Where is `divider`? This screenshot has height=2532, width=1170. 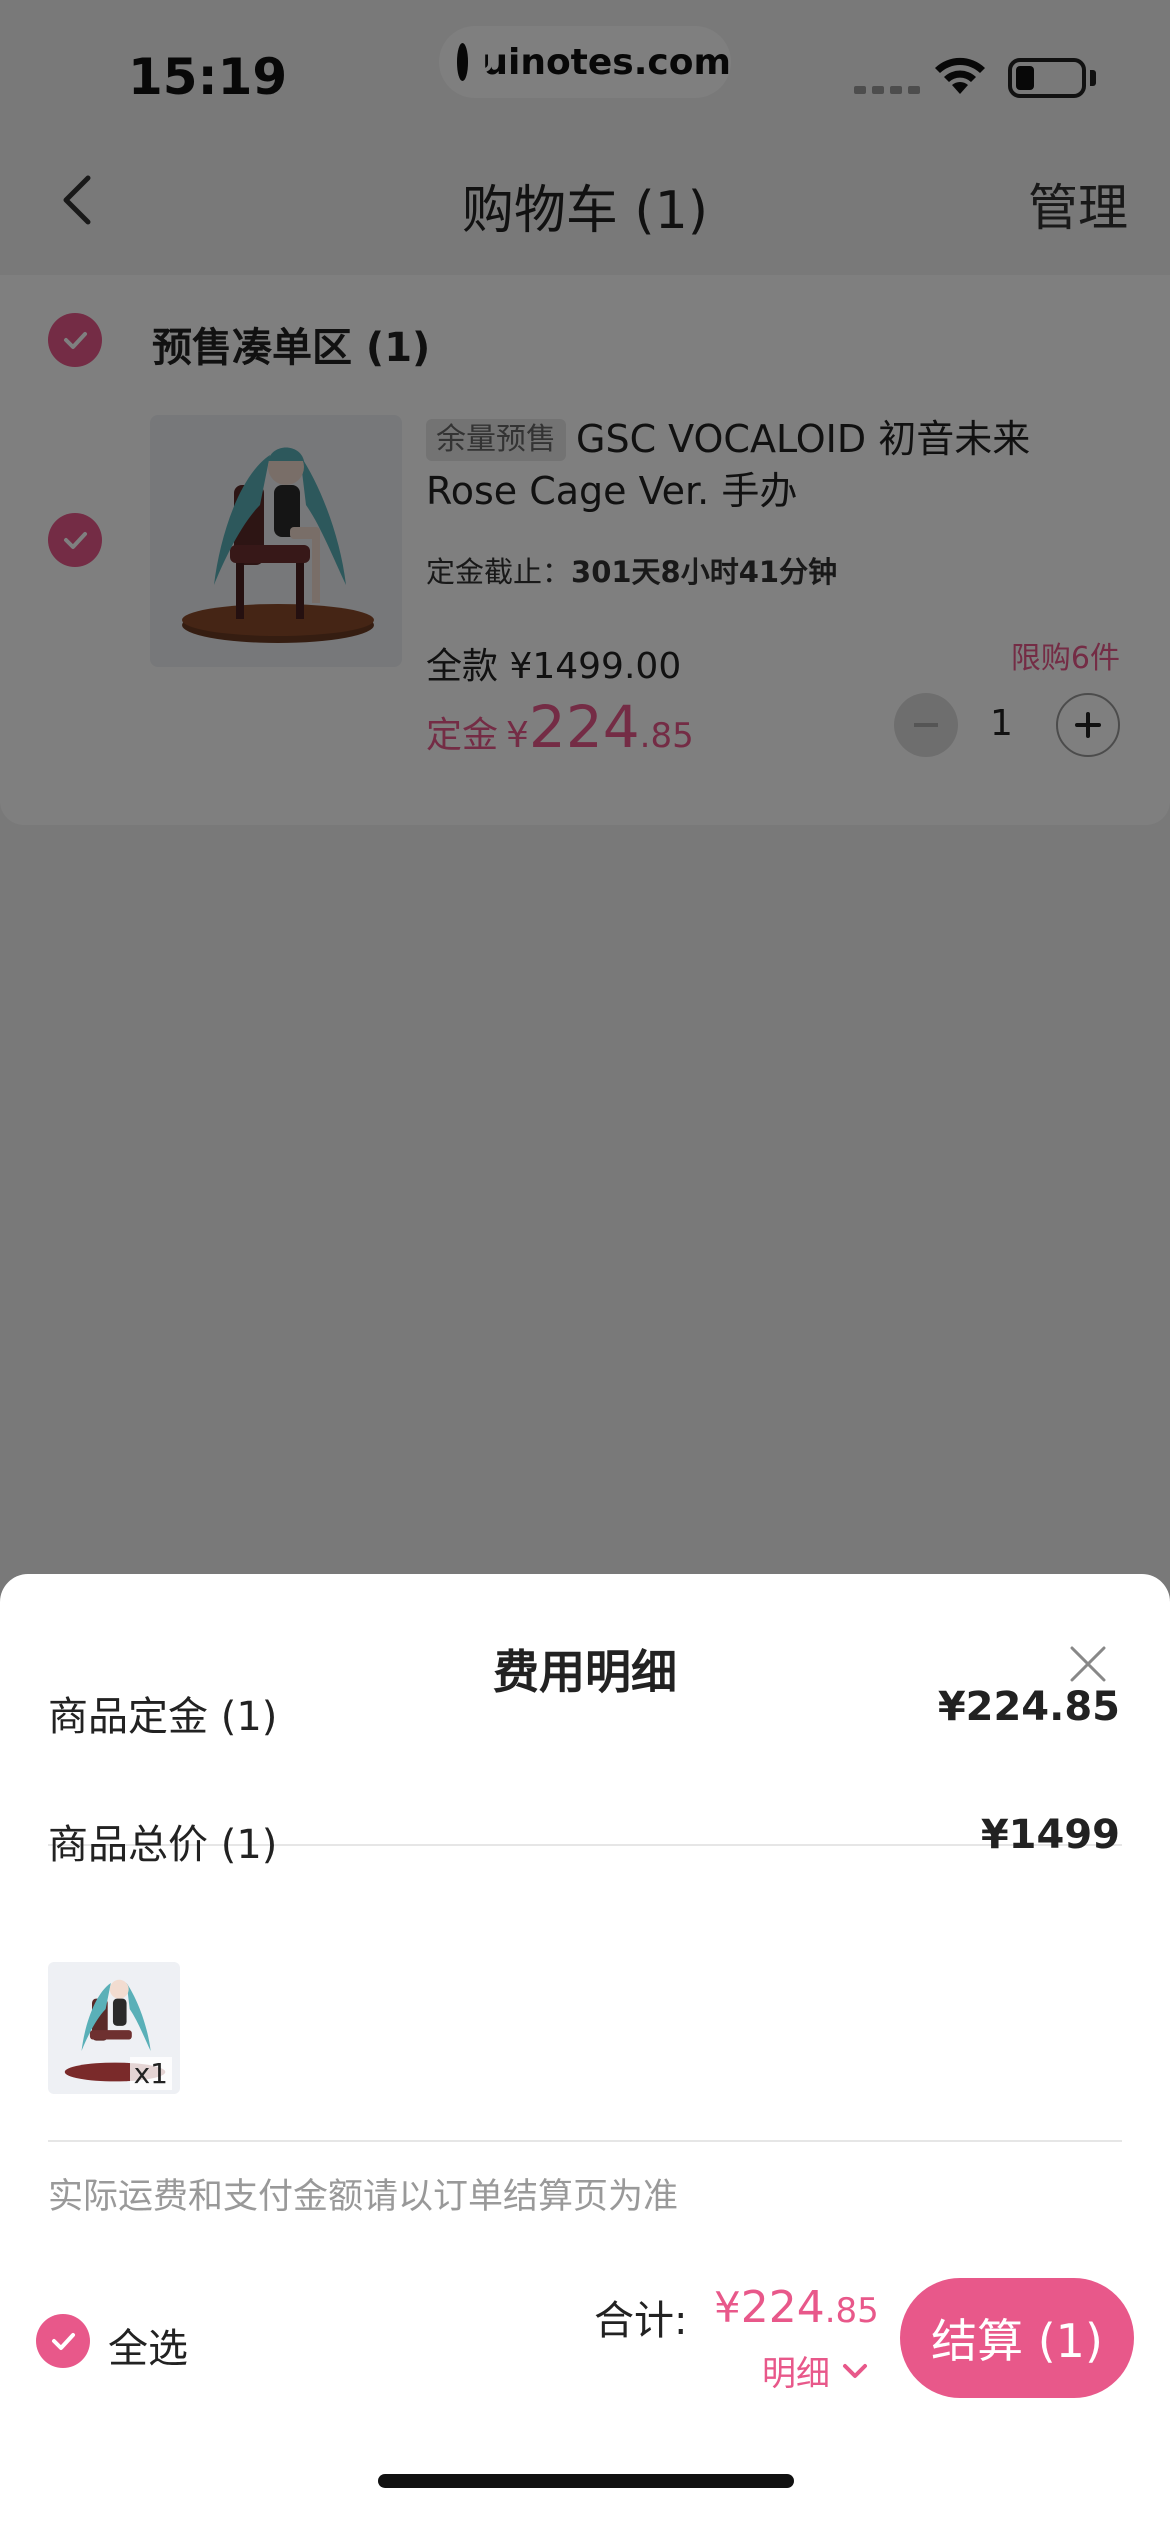 divider is located at coordinates (585, 2141).